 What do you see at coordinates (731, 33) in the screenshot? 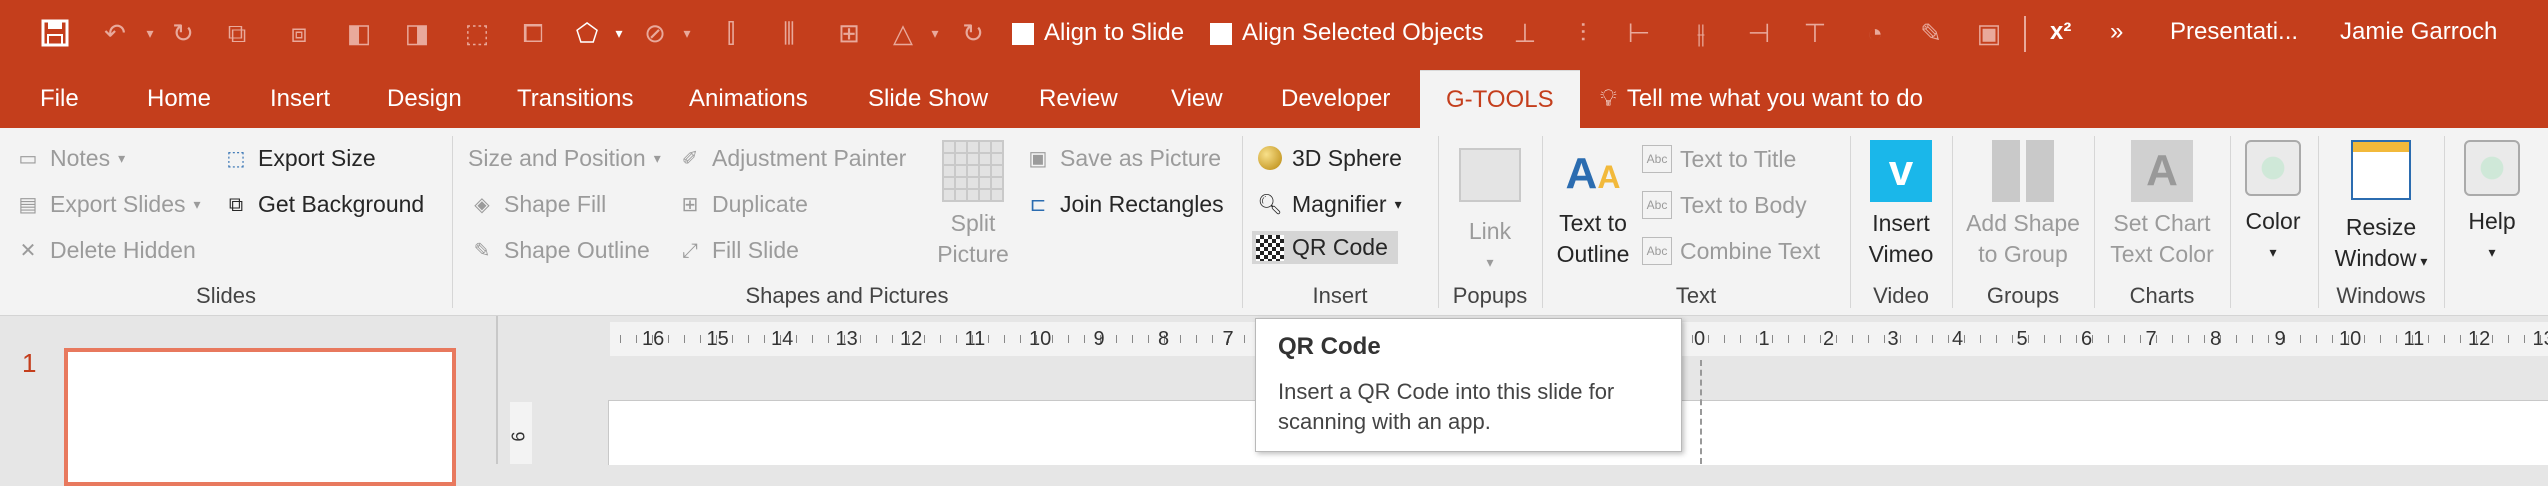
I see `distribute-vertical-icon: ⫿` at bounding box center [731, 33].